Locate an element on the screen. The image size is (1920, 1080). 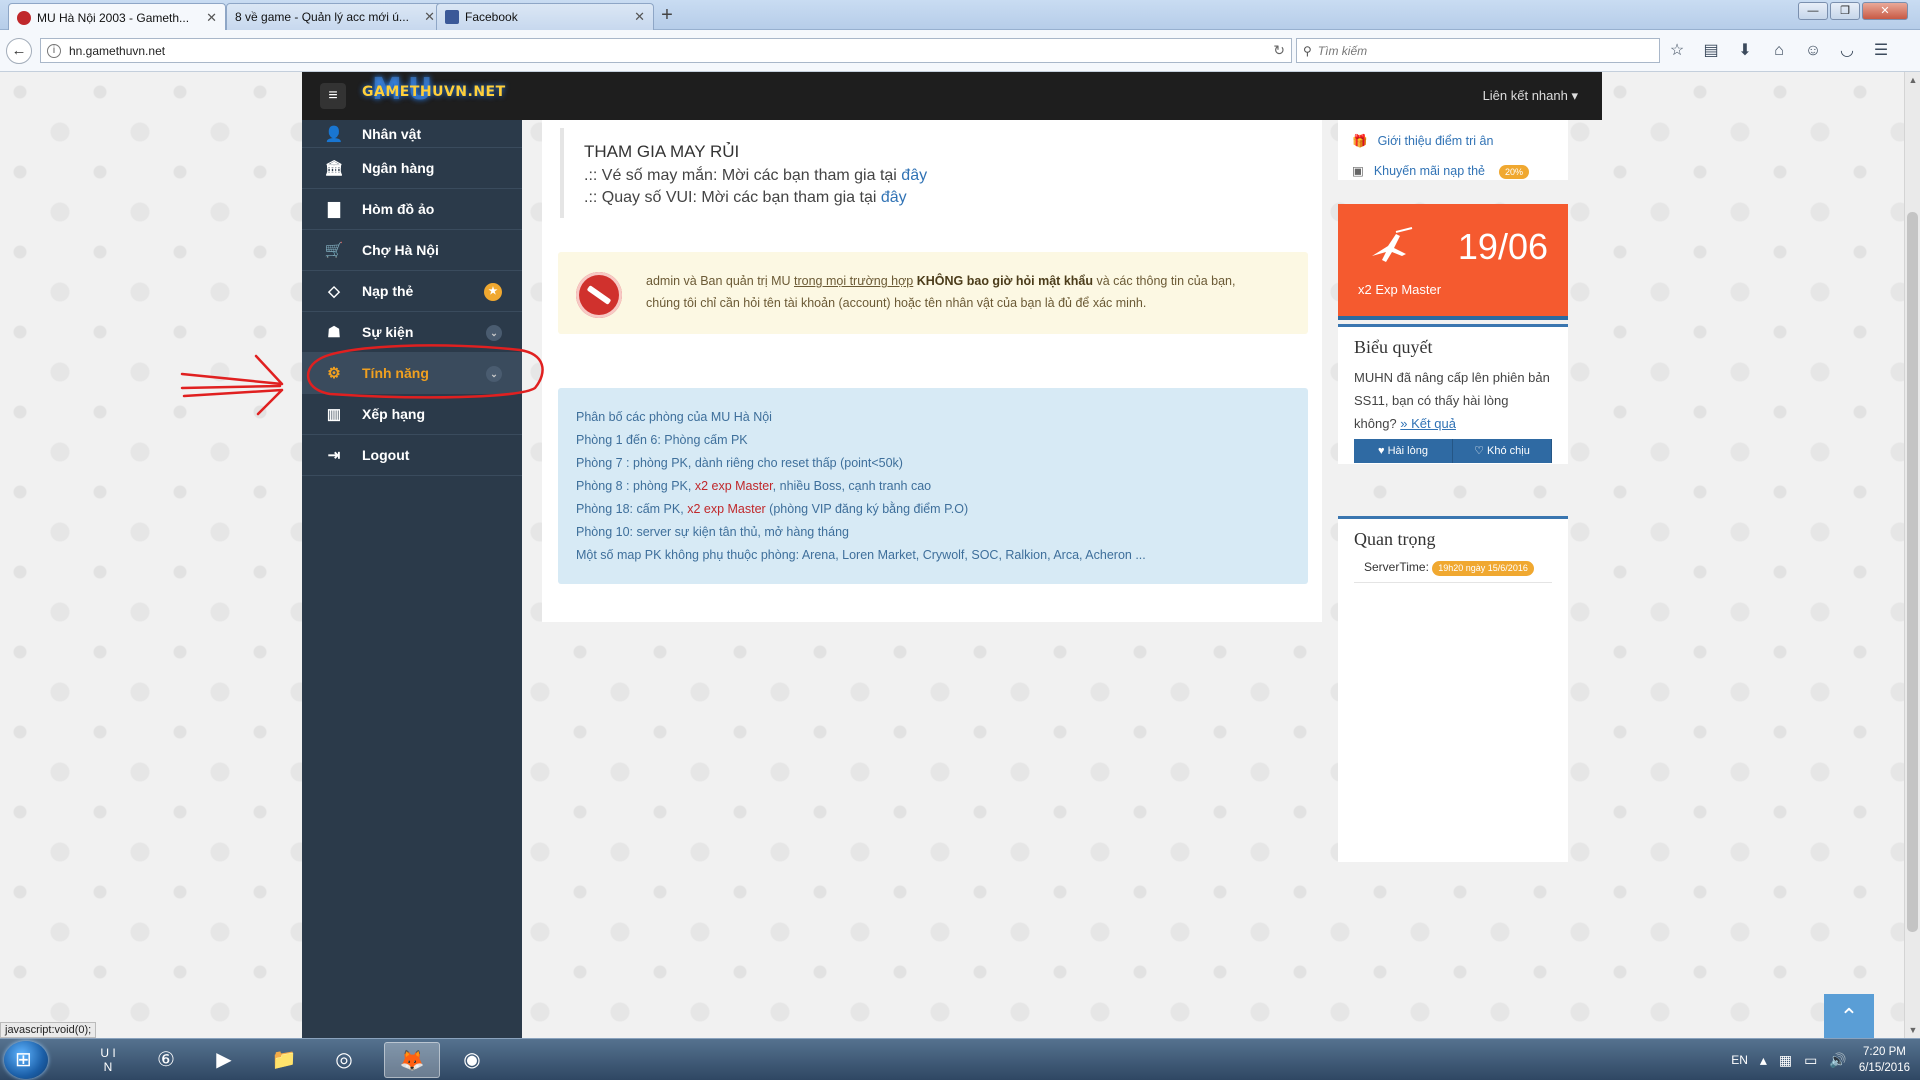
cart-icon: 🛒 is located at coordinates (334, 250).